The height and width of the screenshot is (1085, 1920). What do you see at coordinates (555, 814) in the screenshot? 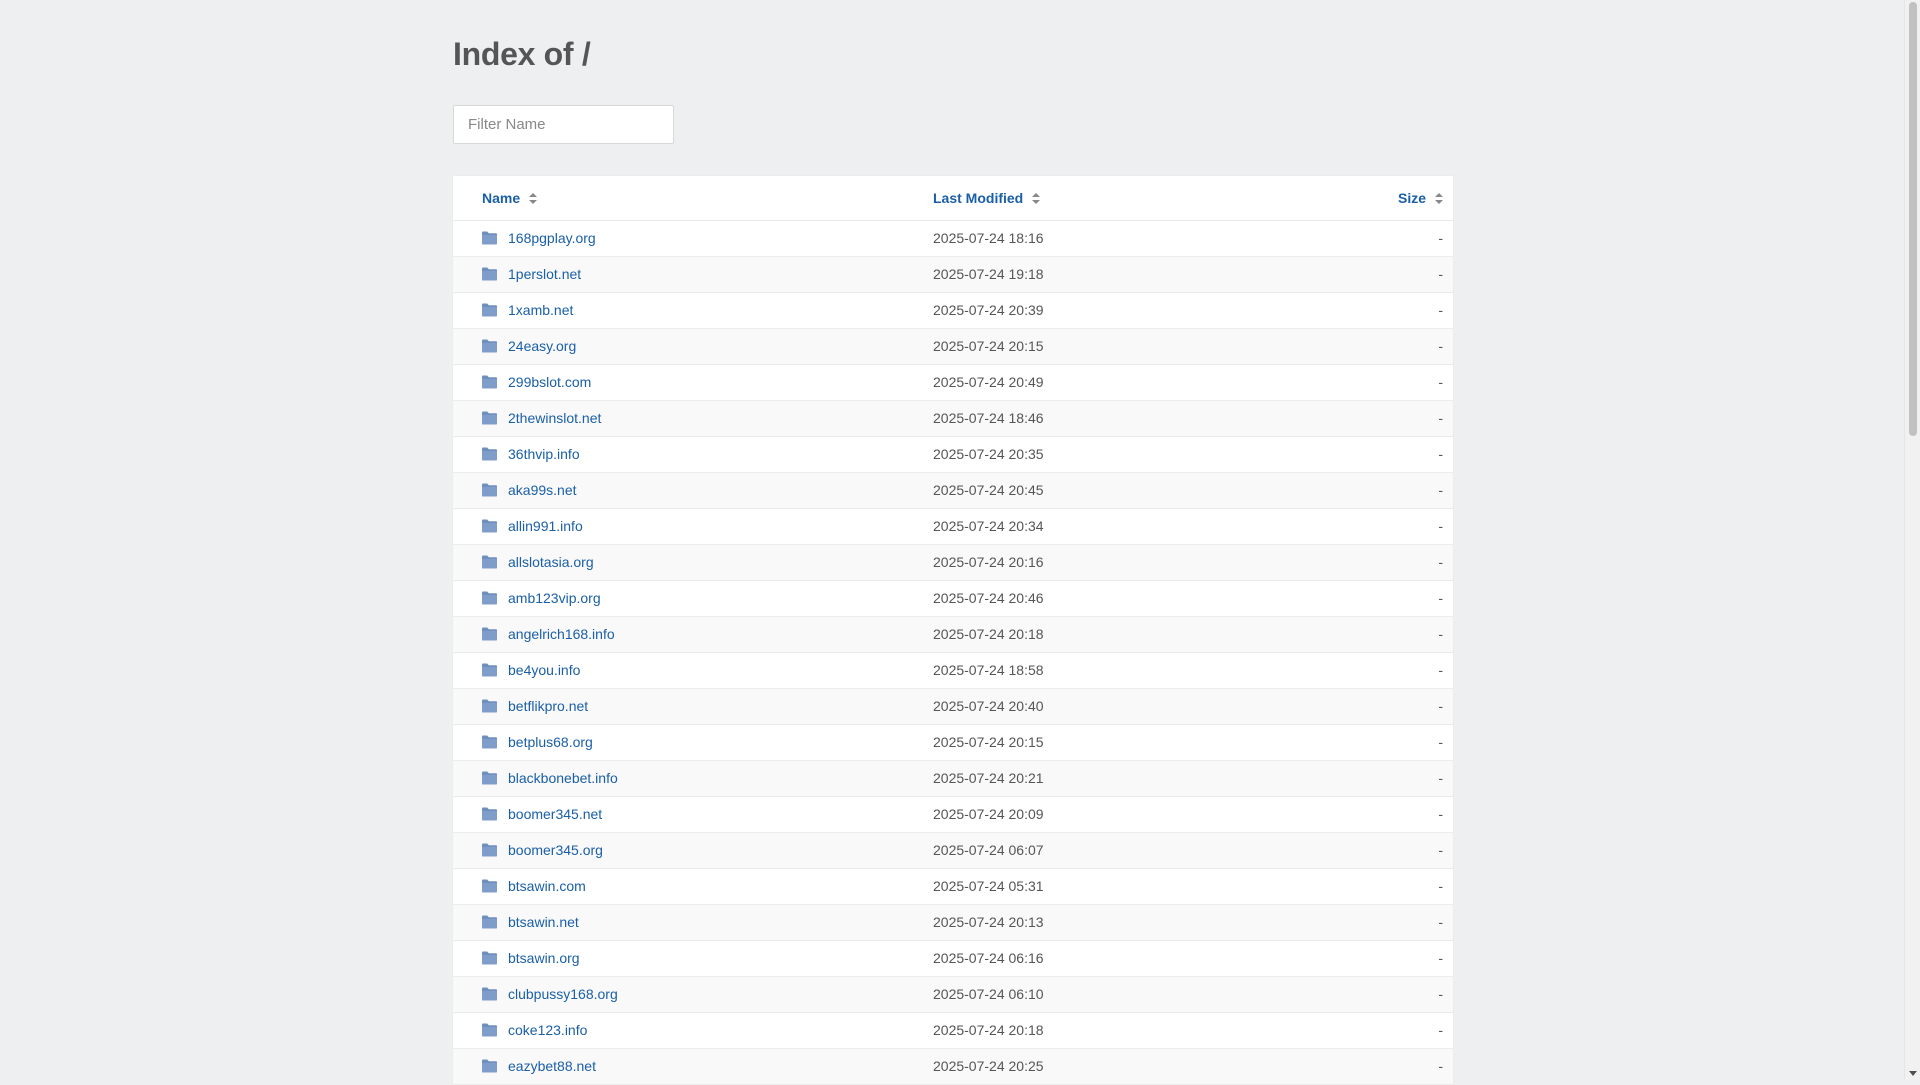
I see `entry-name-link: boomer345.net` at bounding box center [555, 814].